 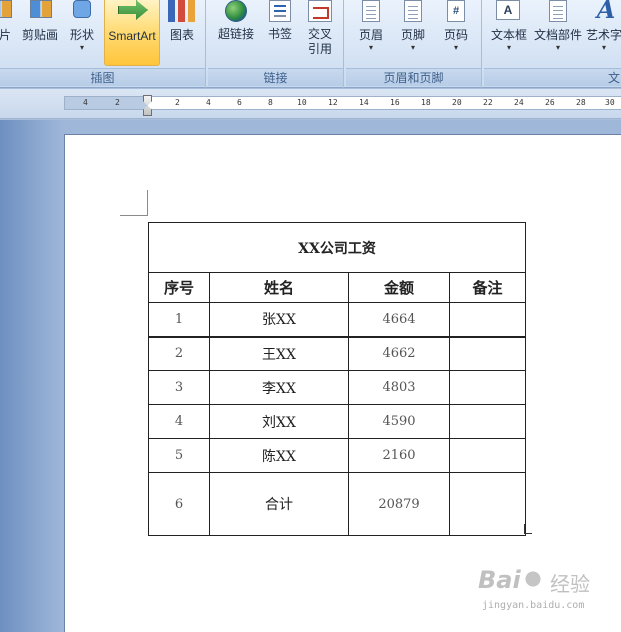 I want to click on ruler-tick: 30, so click(x=610, y=102).